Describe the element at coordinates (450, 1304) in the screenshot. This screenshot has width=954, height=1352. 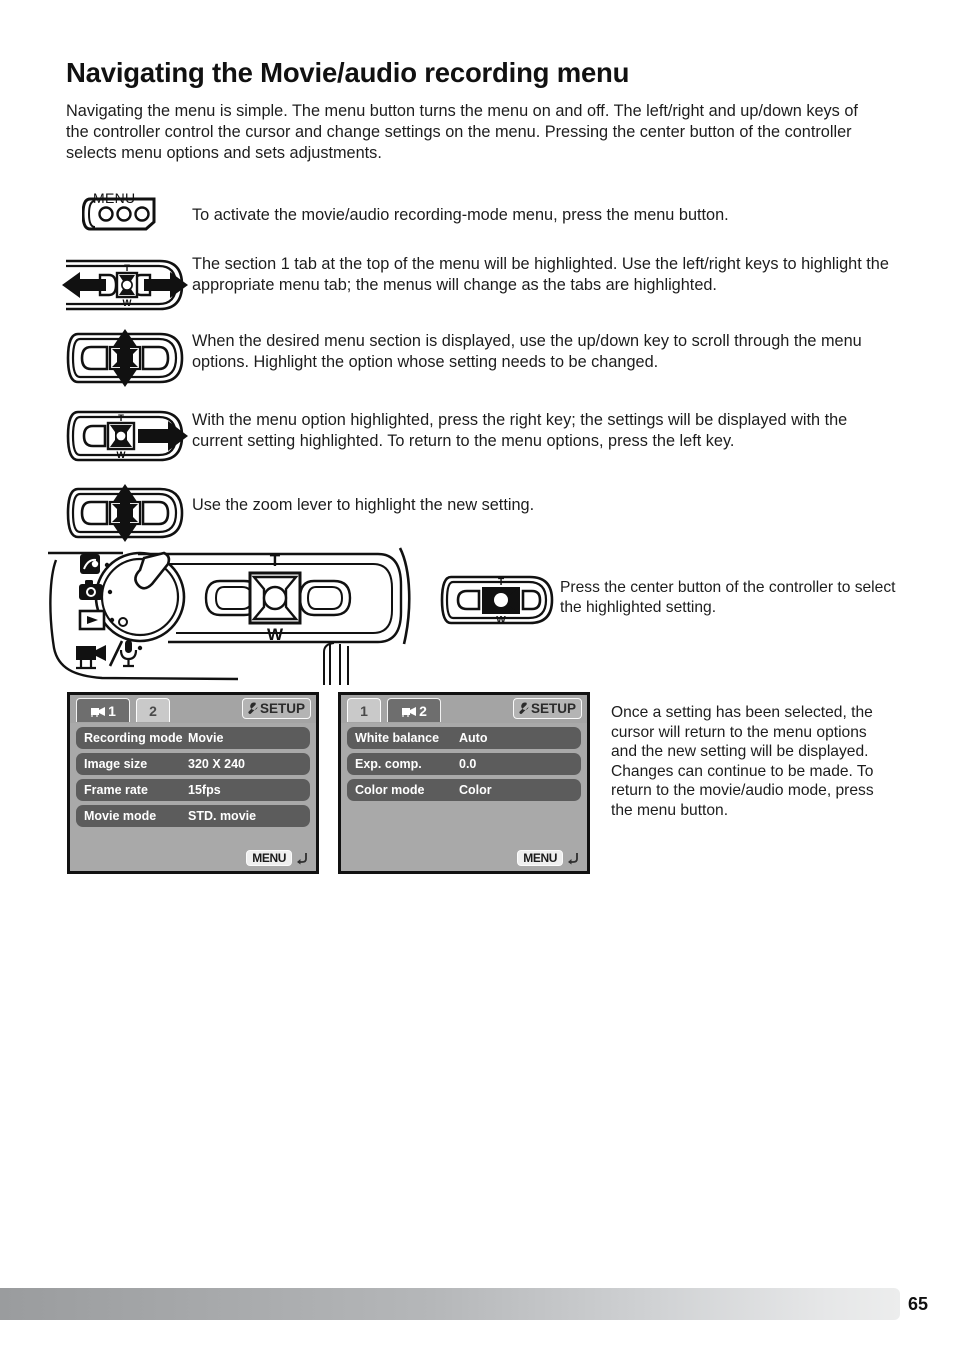
I see `page-footer-bar` at that location.